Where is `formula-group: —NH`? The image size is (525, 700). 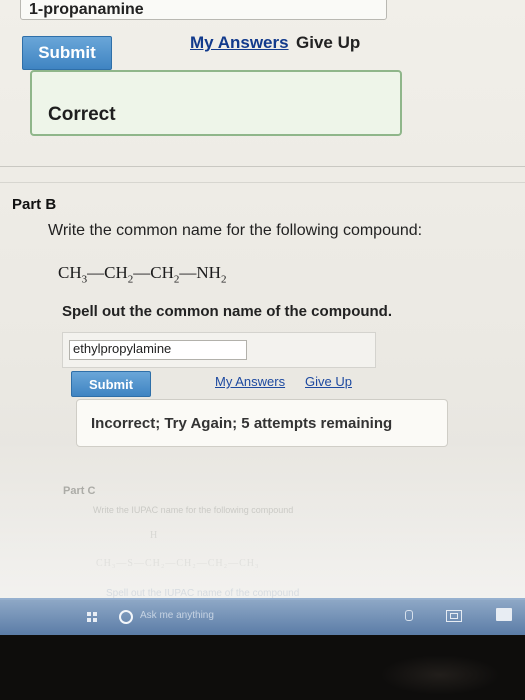 formula-group: —NH is located at coordinates (200, 272).